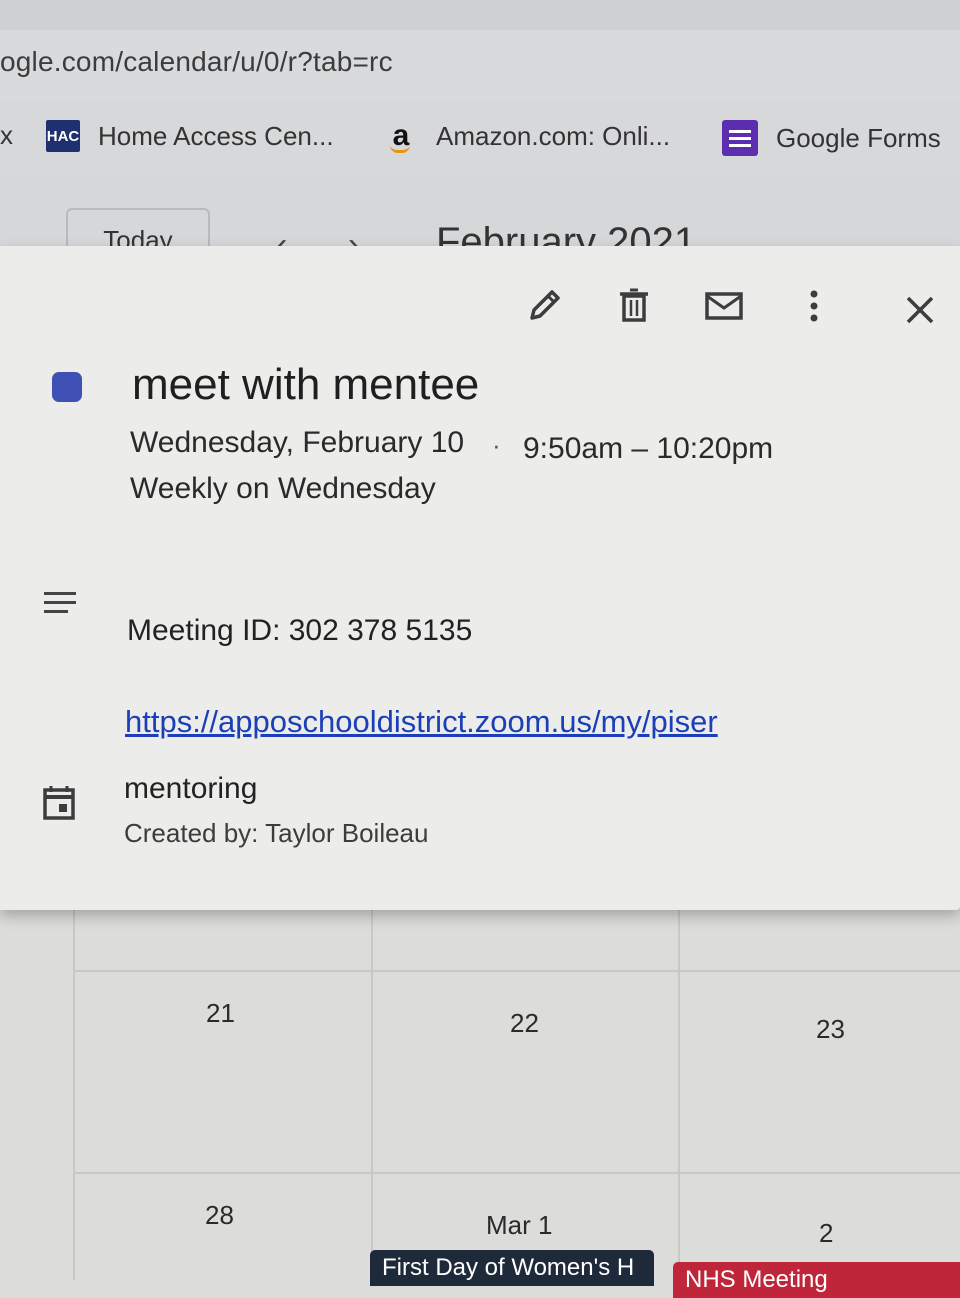 This screenshot has width=960, height=1298. Describe the element at coordinates (920, 310) in the screenshot. I see `close-icon` at that location.